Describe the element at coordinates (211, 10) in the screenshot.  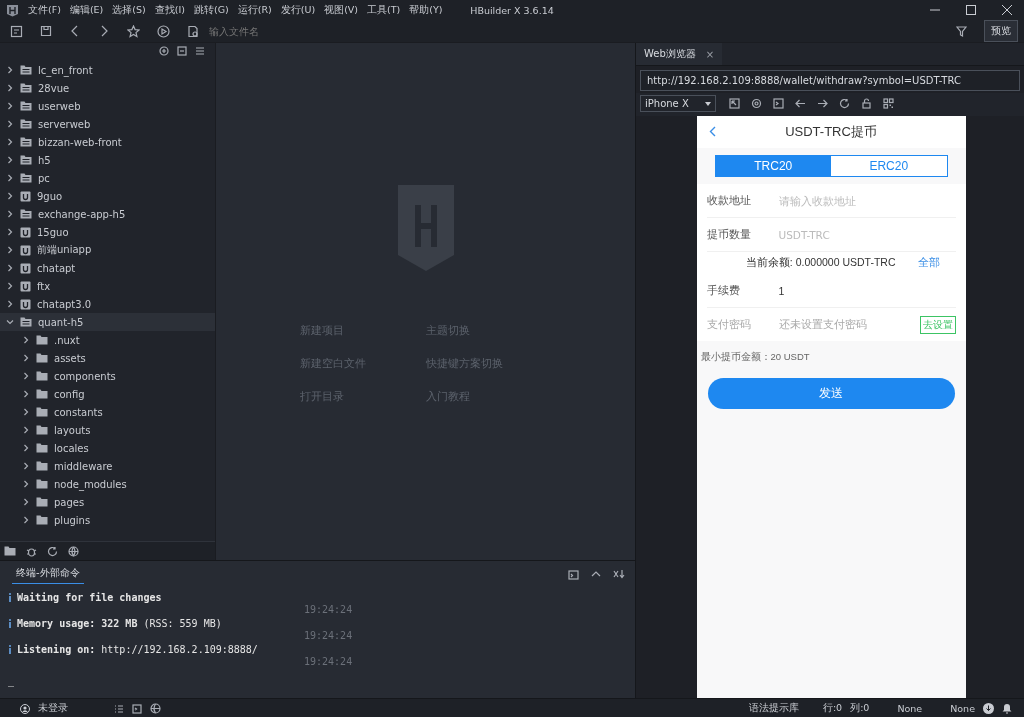
I see `menu-item: 跳转(G)` at that location.